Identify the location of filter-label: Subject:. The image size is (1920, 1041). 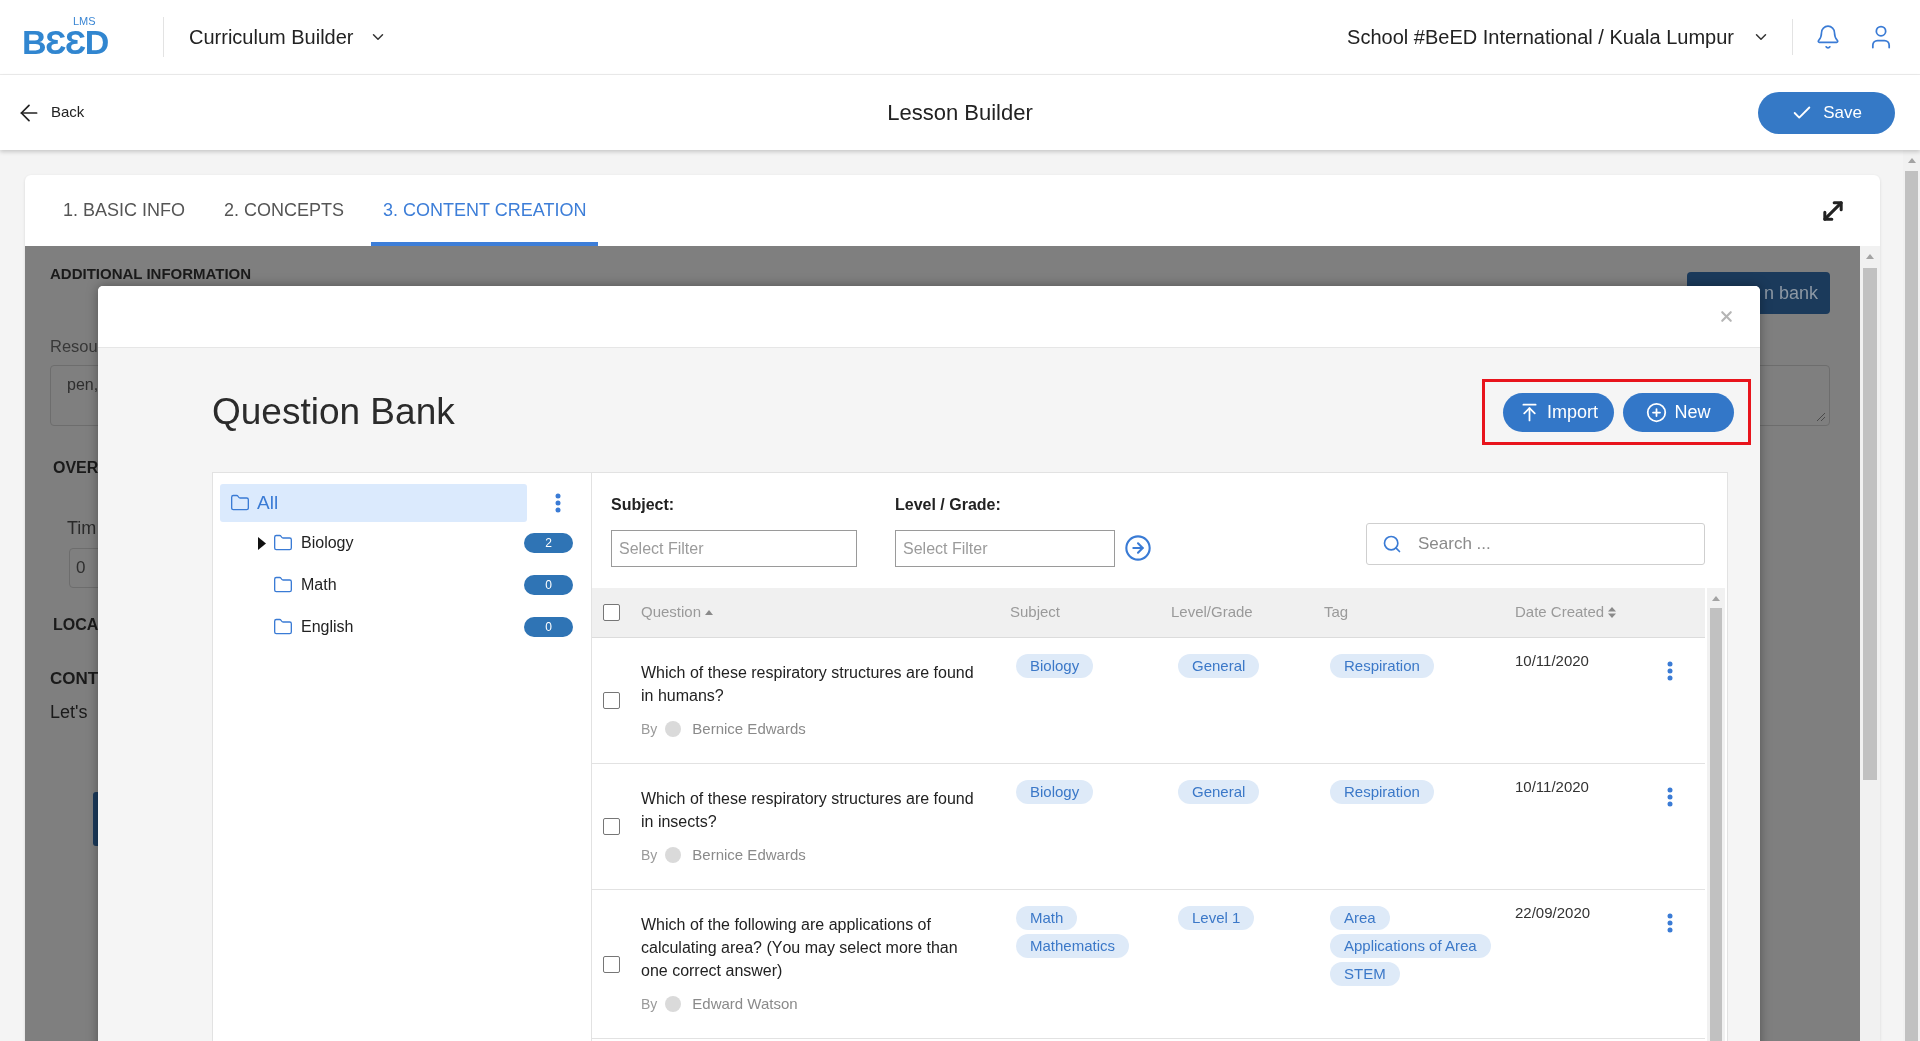
(643, 505).